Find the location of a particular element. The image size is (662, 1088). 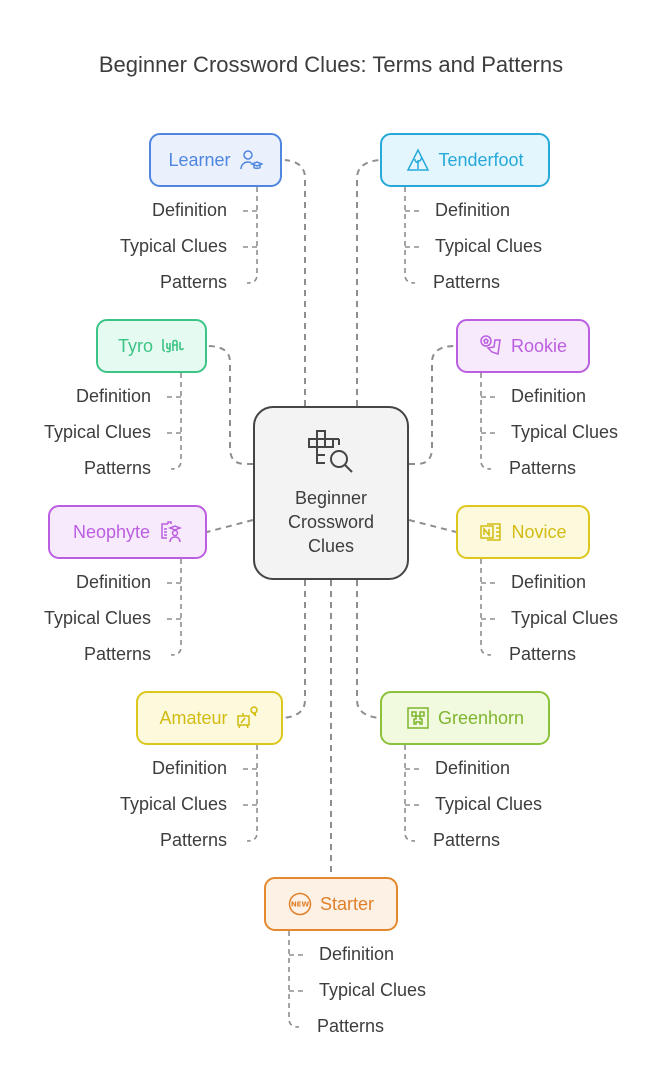

soccer-ball-cleat-icon is located at coordinates (491, 346).